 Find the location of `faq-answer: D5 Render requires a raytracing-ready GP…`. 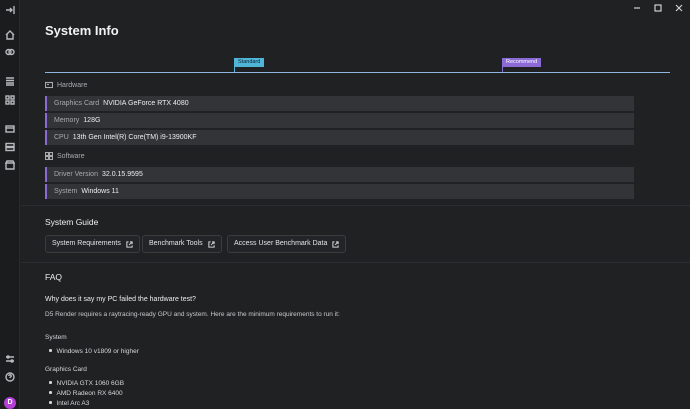

faq-answer: D5 Render requires a raytracing-ready GP… is located at coordinates (192, 314).